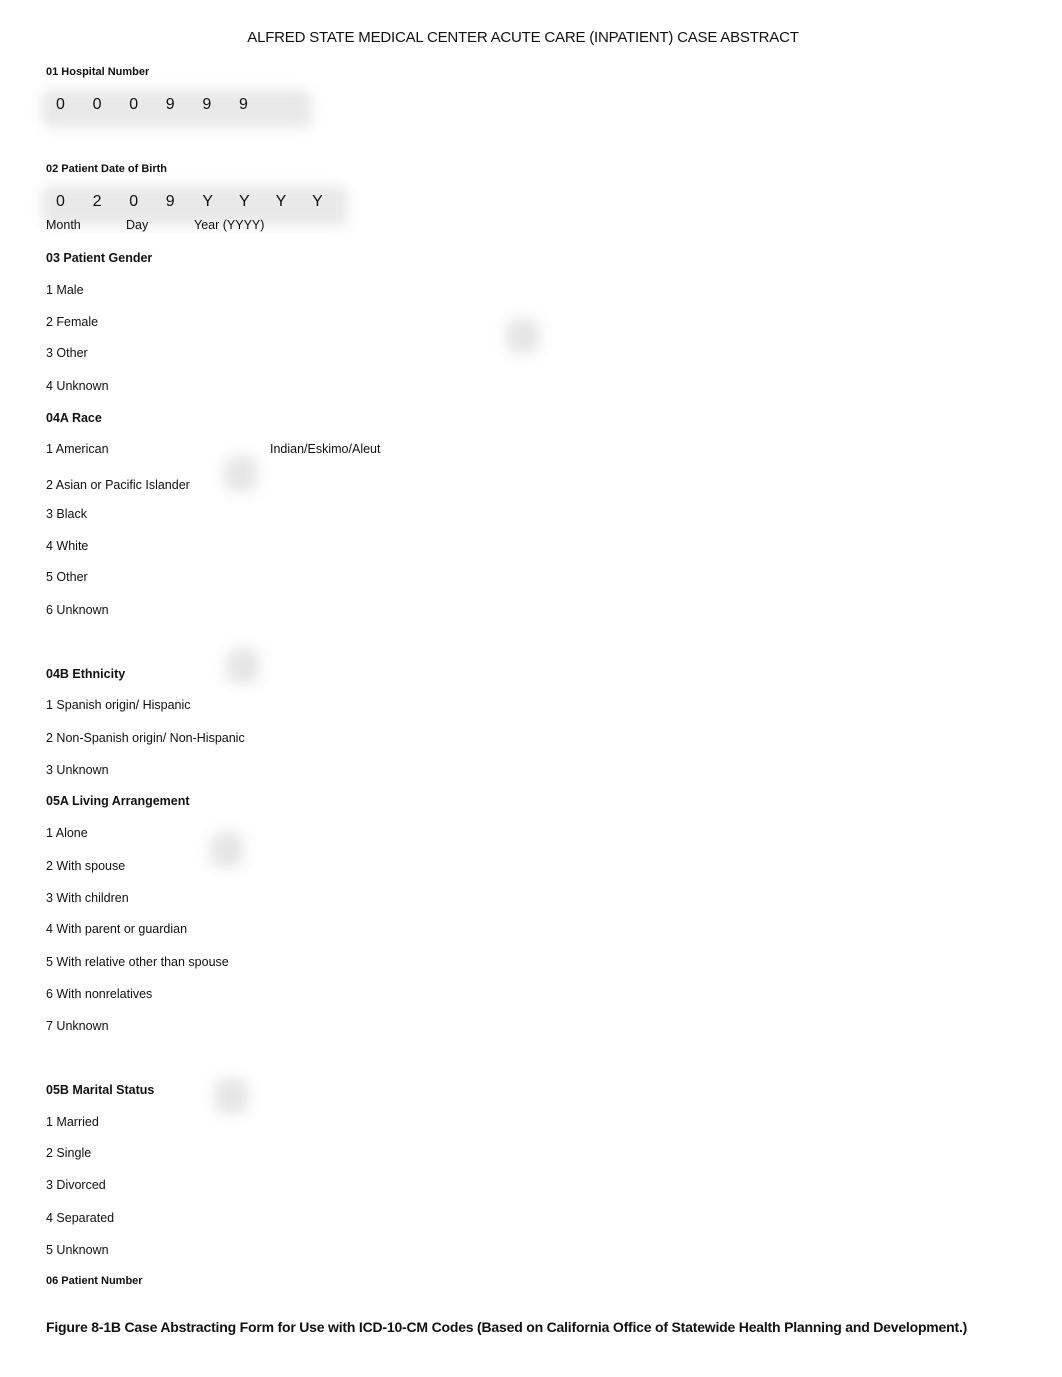 This screenshot has width=1062, height=1377. I want to click on race-code-box, so click(241, 474).